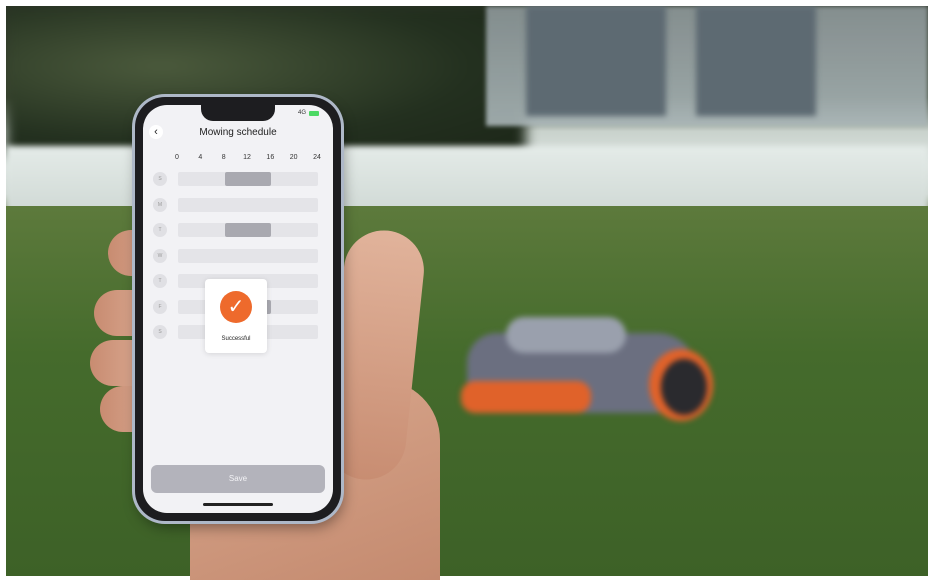 This screenshot has height=580, width=928. I want to click on hour-tick: 0, so click(177, 157).